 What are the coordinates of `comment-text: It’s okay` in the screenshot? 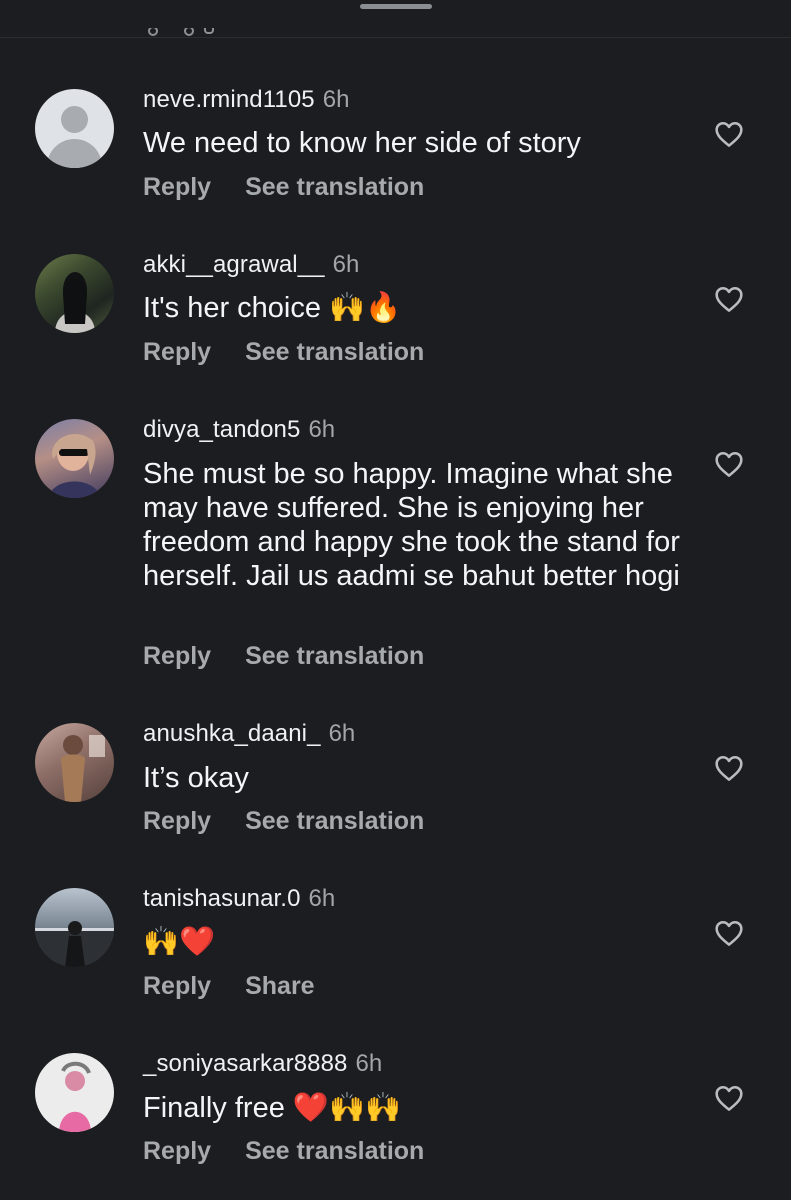 It's located at (196, 778).